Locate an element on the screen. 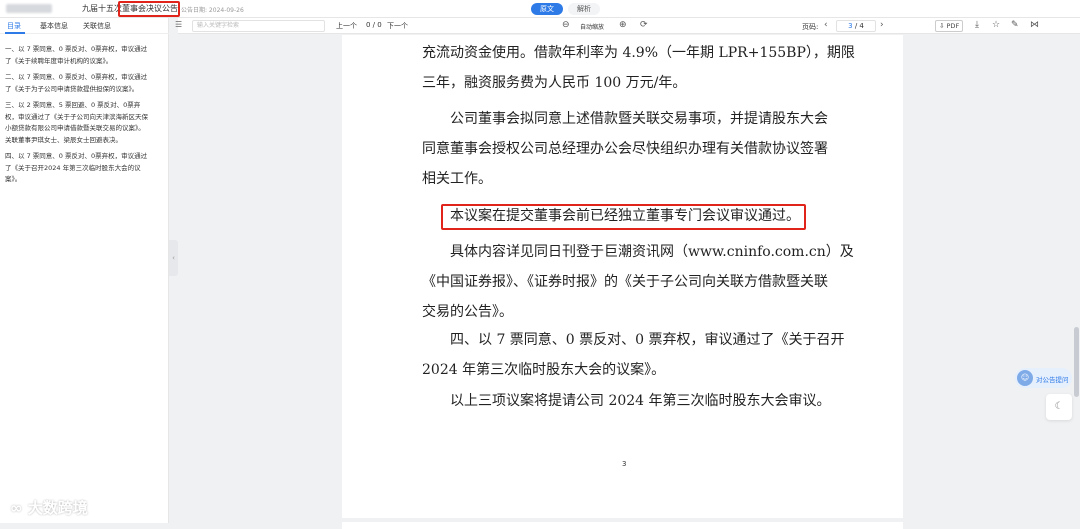 Image resolution: width=1080 pixels, height=529 pixels. star-icon: ☆ is located at coordinates (996, 25).